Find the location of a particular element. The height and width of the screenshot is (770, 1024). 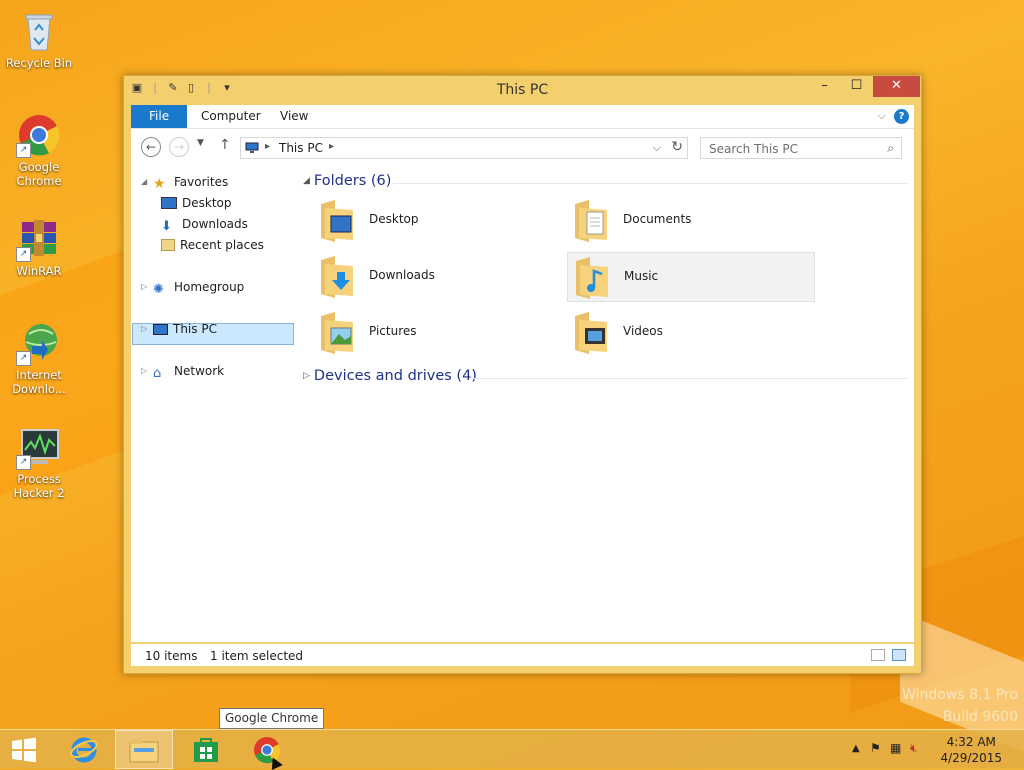

group-title: Devices and drives (4) is located at coordinates (395, 376).